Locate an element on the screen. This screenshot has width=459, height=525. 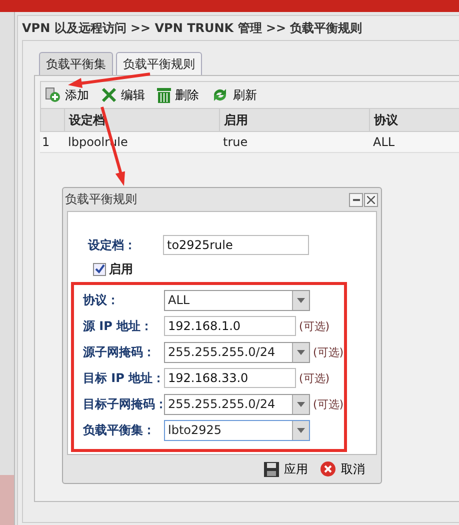
add-icon is located at coordinates (53, 95).